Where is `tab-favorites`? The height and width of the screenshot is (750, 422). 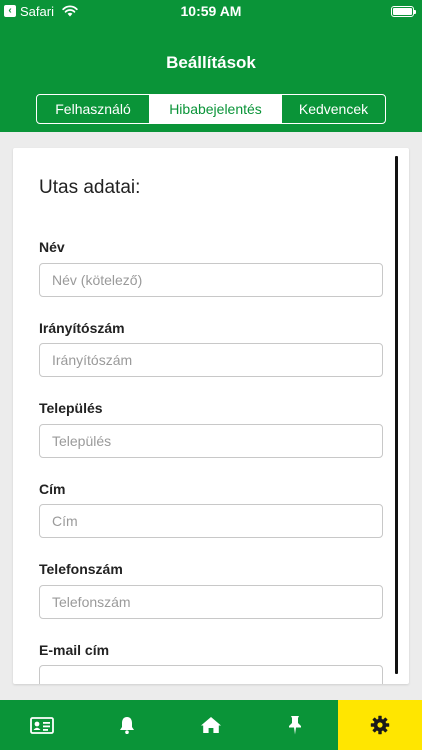 tab-favorites is located at coordinates (295, 725).